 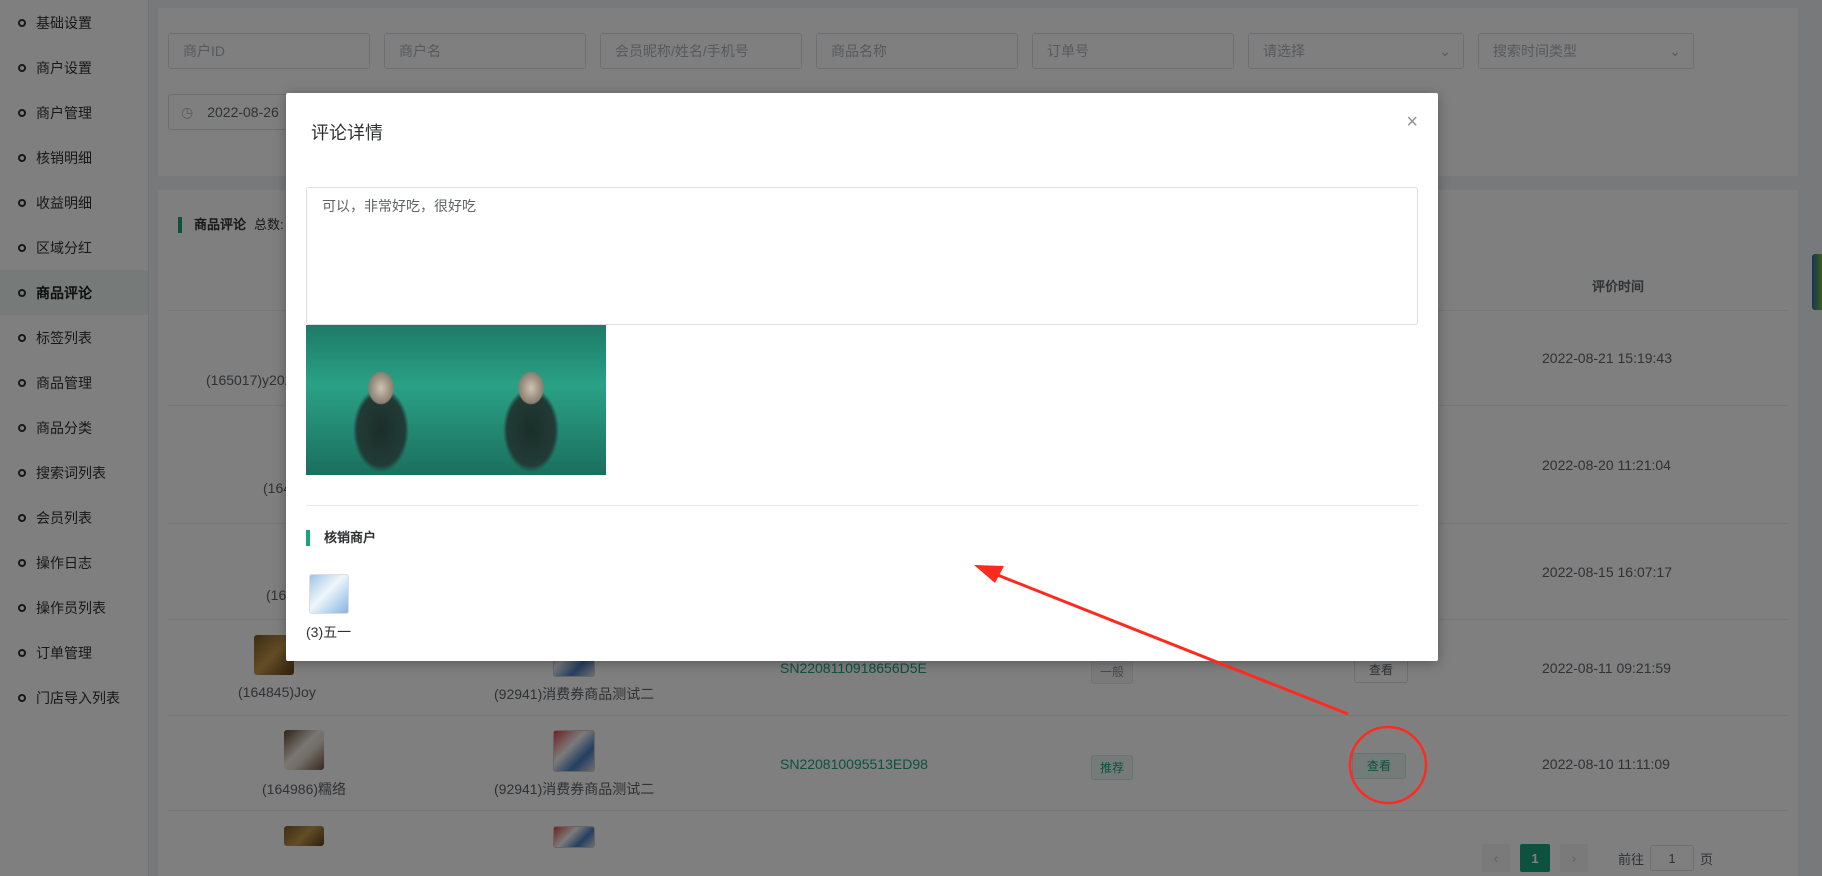 I want to click on annotation-circle, so click(x=1388, y=765).